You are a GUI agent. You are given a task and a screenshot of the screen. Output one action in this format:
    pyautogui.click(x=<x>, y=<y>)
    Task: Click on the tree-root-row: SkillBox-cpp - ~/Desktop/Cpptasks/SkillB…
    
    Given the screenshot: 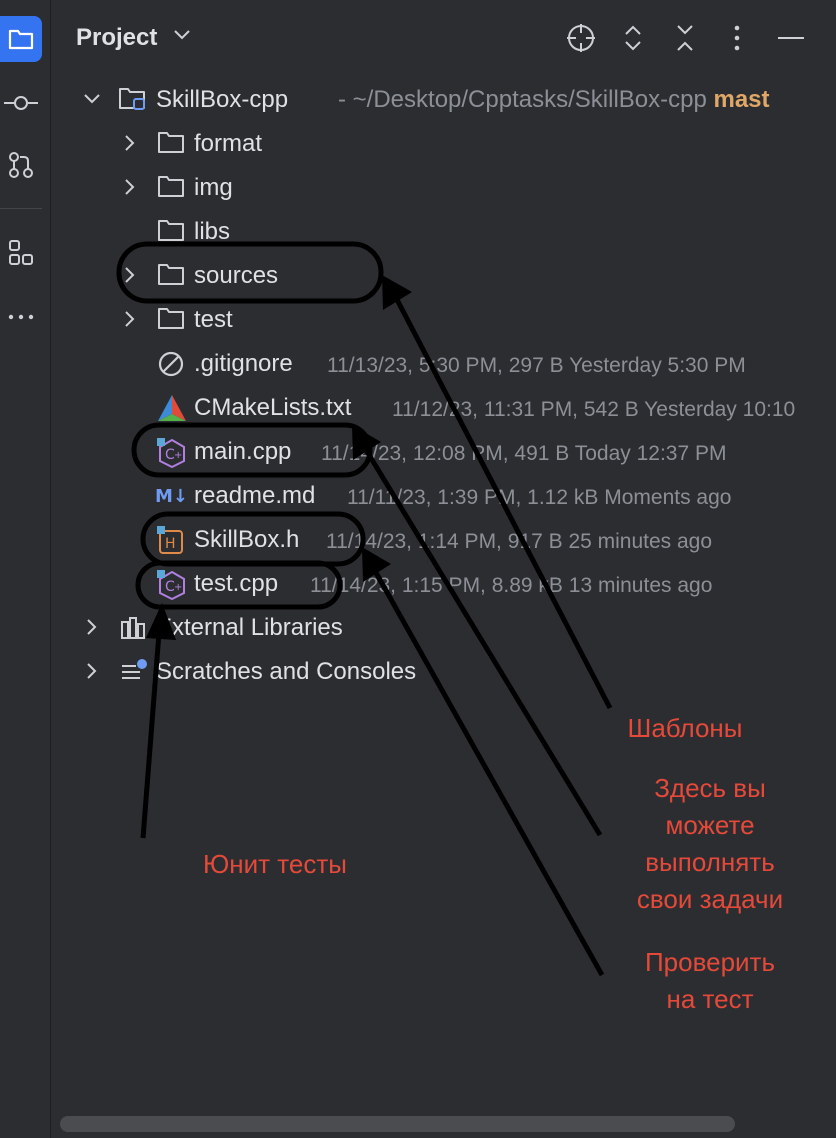 What is the action you would take?
    pyautogui.click(x=443, y=99)
    